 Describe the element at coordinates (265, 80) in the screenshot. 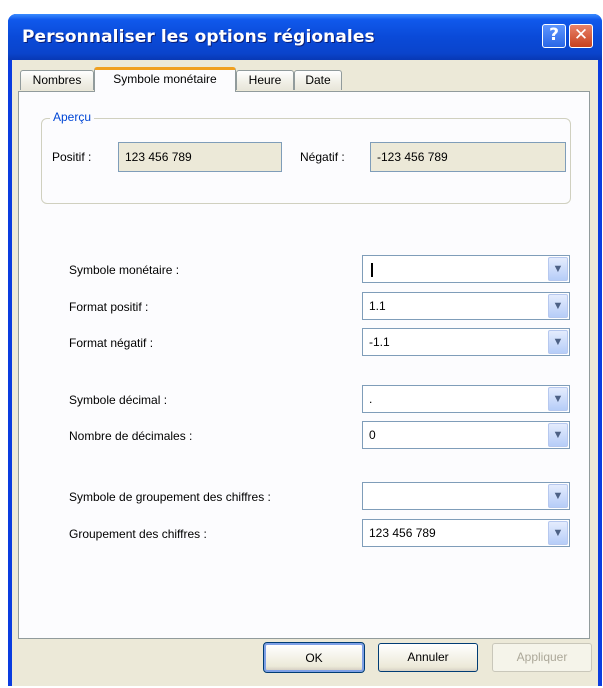

I see `tab-heure: Heure` at that location.